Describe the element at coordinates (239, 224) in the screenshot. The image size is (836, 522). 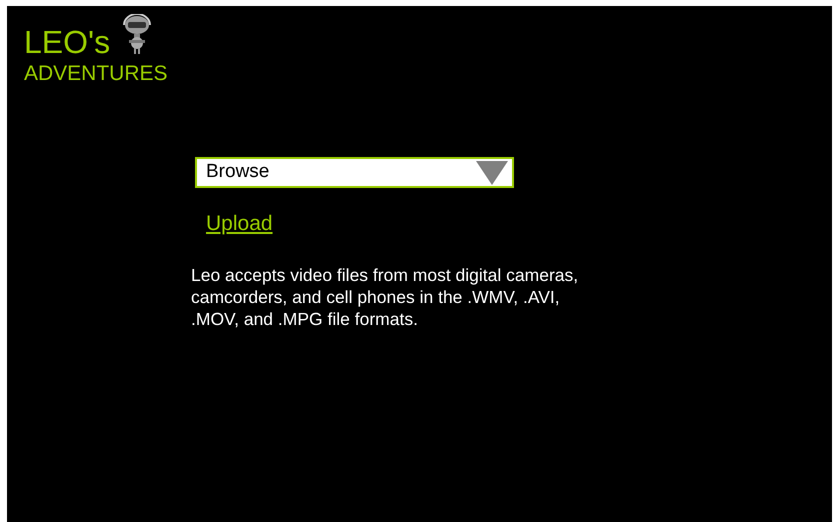
I see `upload-link: Upload` at that location.